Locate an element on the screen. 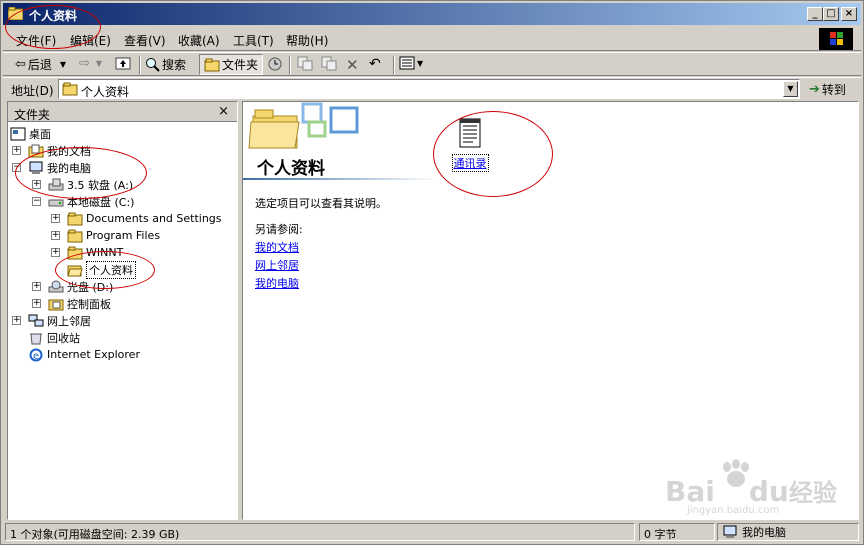 Image resolution: width=864 pixels, height=545 pixels. hard-disk-icon is located at coordinates (56, 202).